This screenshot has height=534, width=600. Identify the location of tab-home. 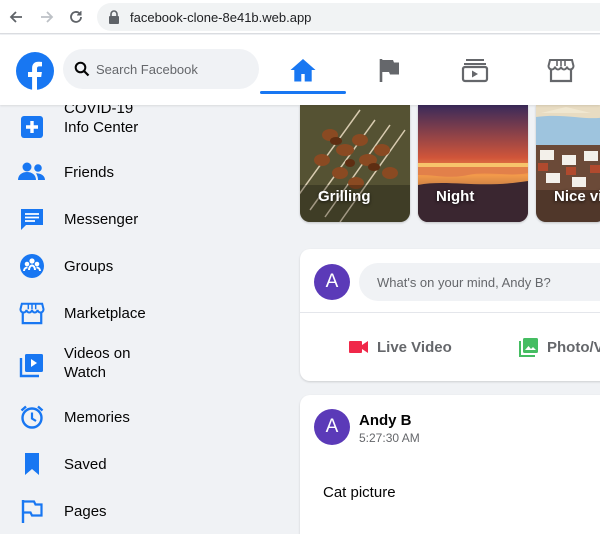
(303, 71).